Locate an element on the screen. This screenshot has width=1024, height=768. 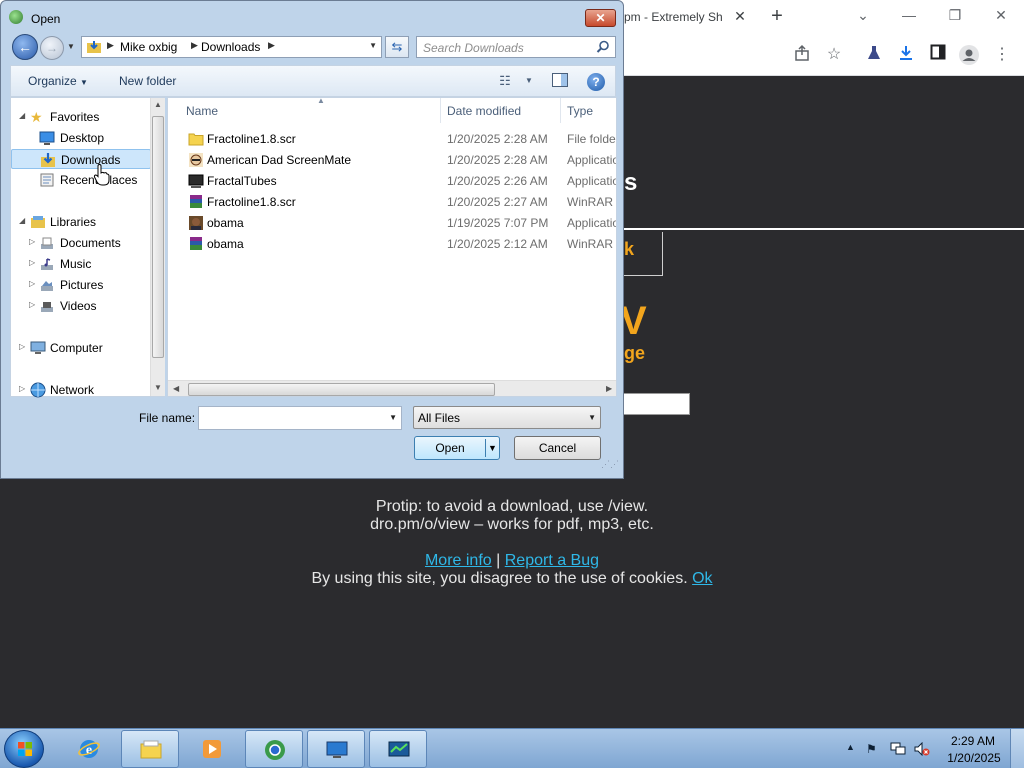
navigation-scrollbar: ▲ ▼ is located at coordinates (157, 247).